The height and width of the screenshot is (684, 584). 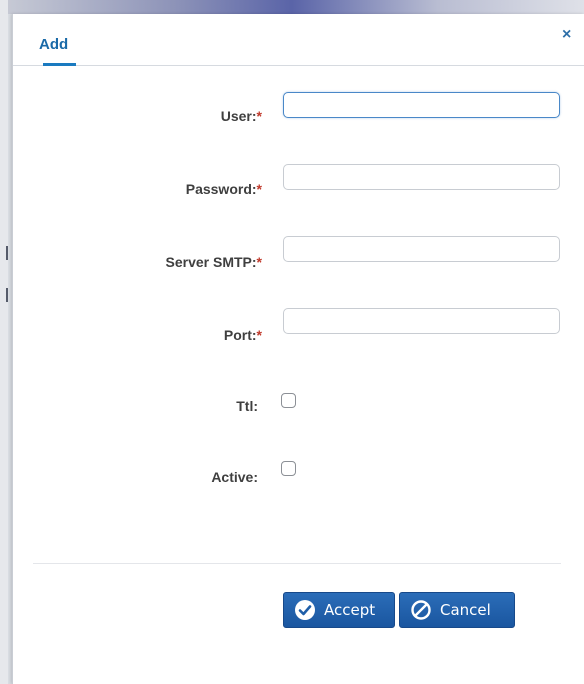 What do you see at coordinates (4, 342) in the screenshot?
I see `backdrop-left-edge` at bounding box center [4, 342].